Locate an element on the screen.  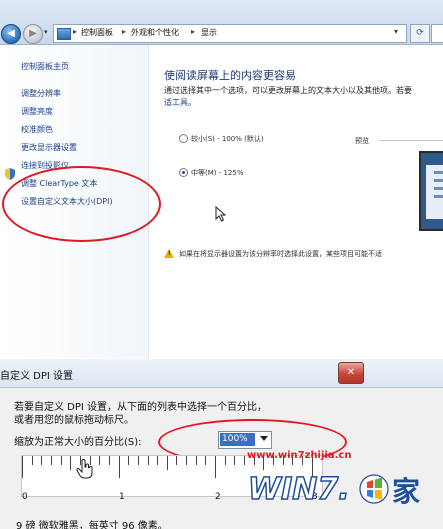
ruler-label: 1 is located at coordinates (122, 497).